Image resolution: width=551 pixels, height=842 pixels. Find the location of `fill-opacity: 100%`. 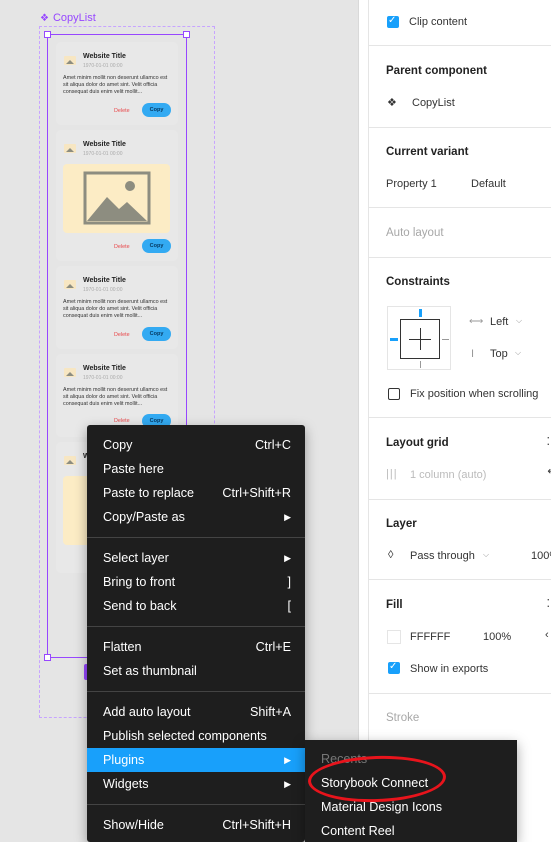

fill-opacity: 100% is located at coordinates (497, 637).